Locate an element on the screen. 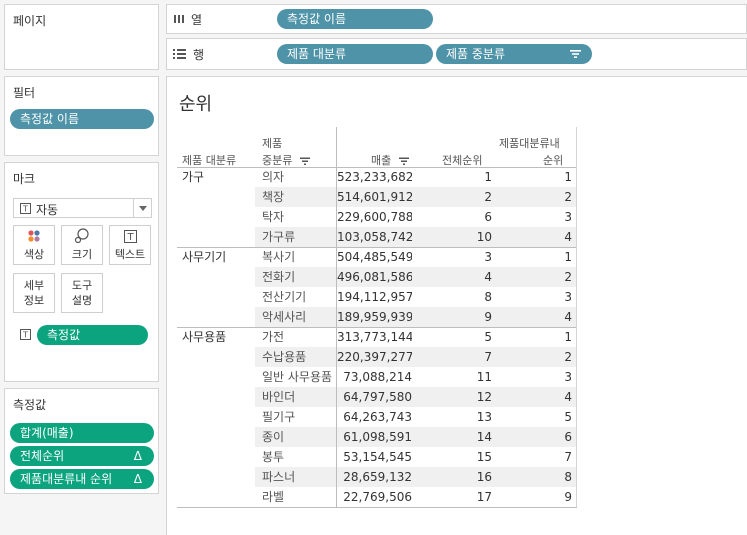  overall-rank-cell: 4 is located at coordinates (454, 277).